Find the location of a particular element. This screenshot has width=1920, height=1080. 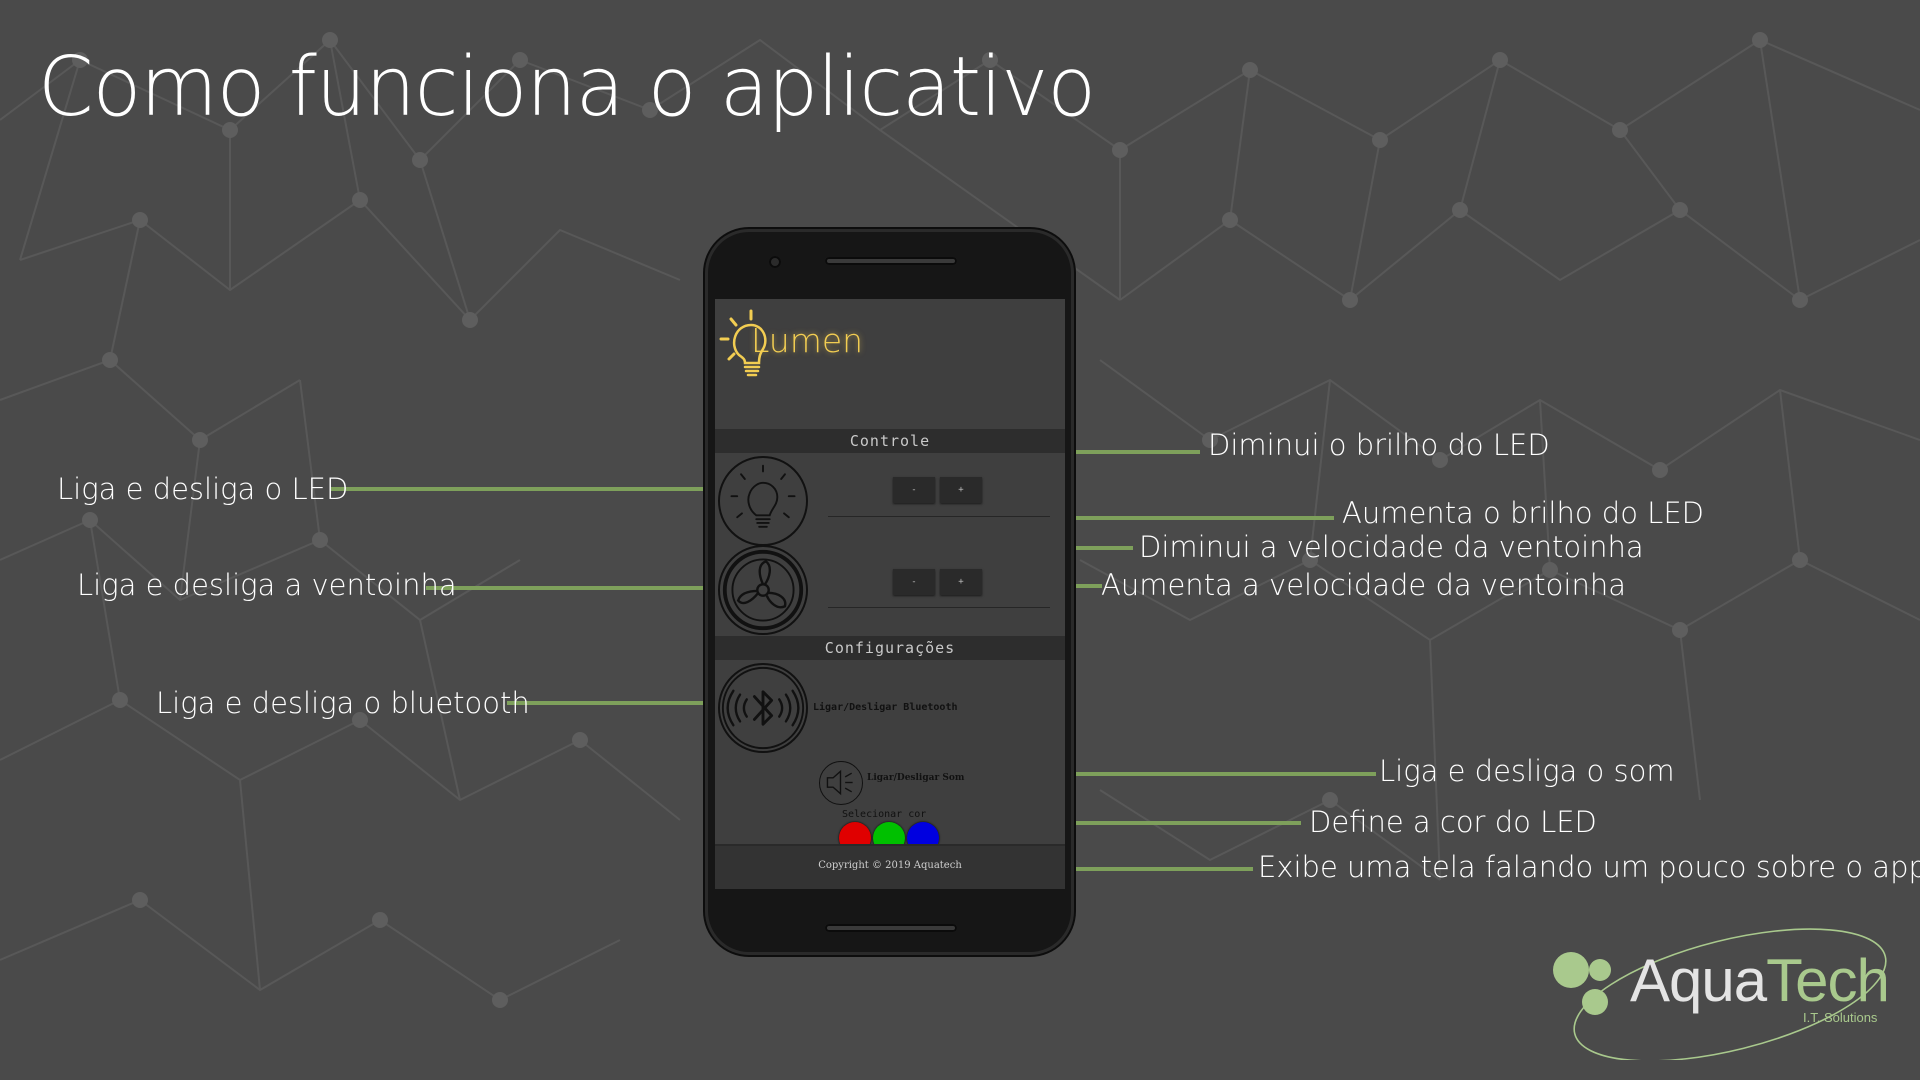

led-increase-button: + is located at coordinates (961, 490).